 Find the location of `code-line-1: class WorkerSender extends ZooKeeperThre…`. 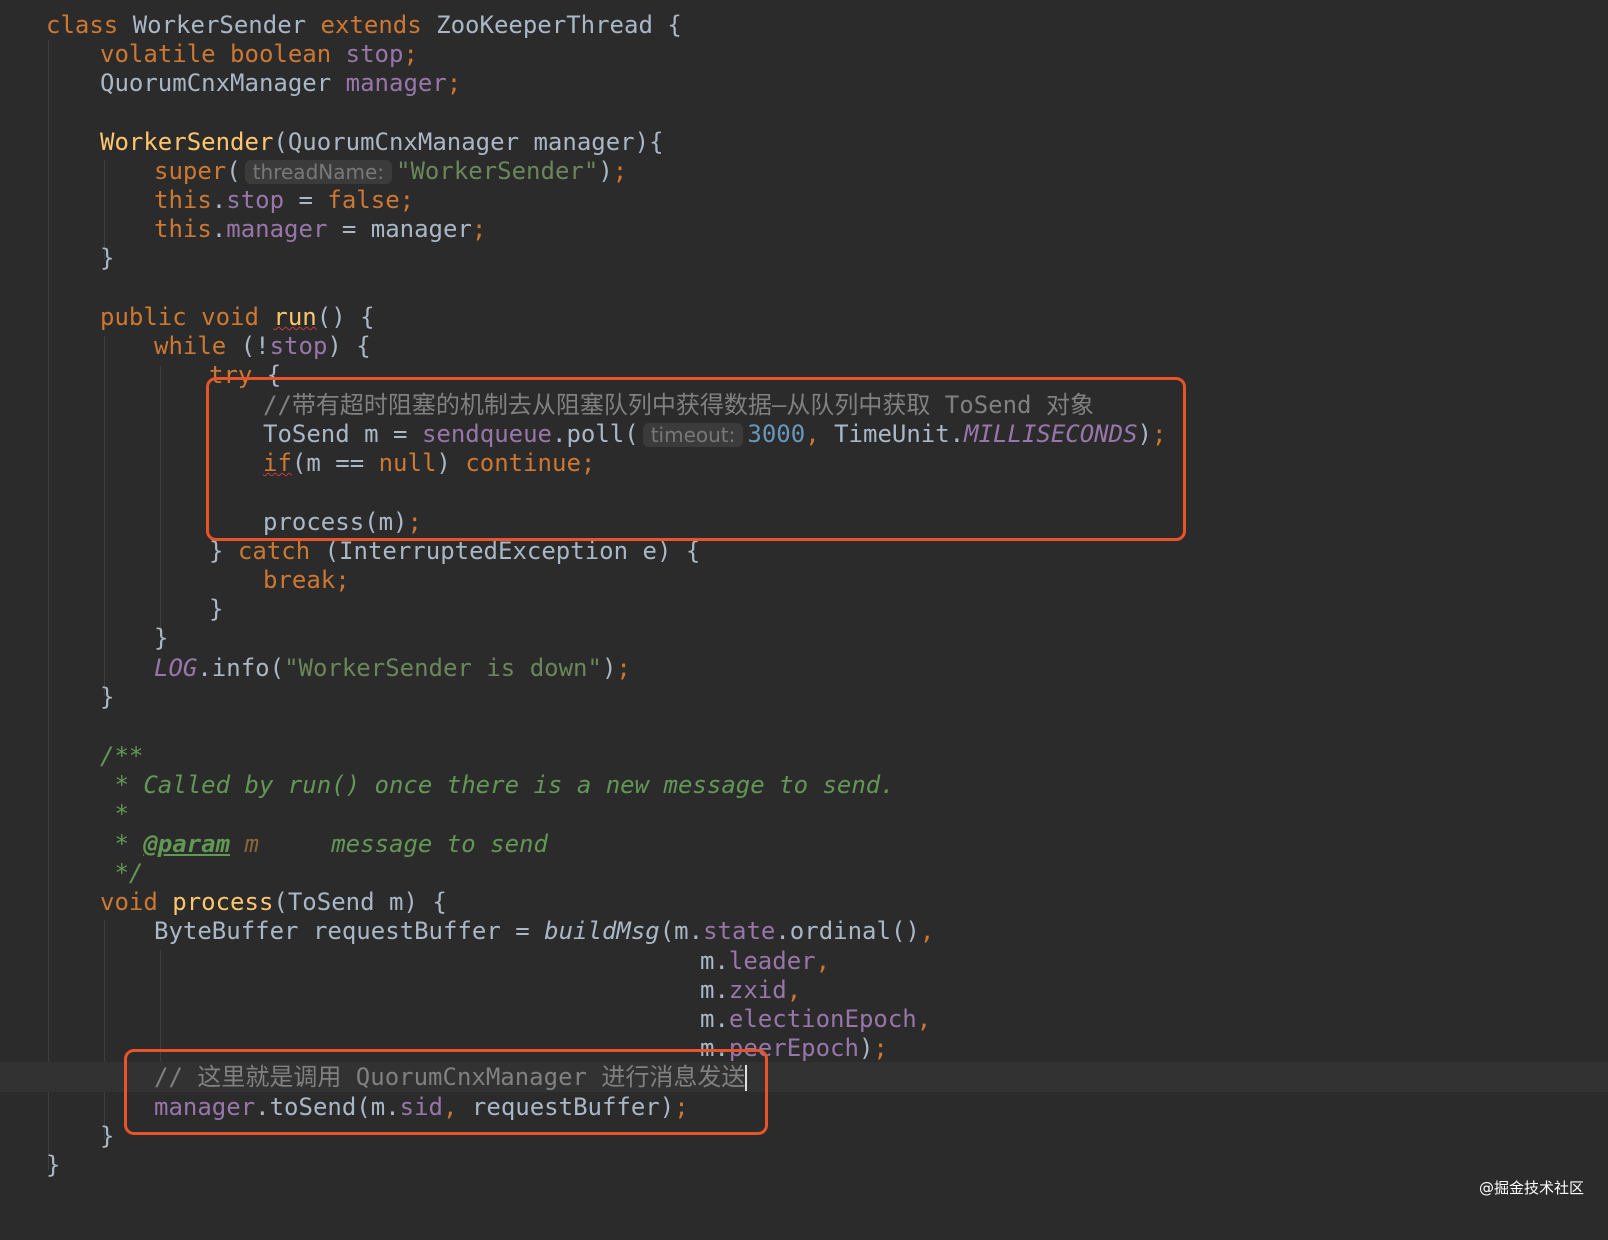

code-line-1: class WorkerSender extends ZooKeeperThre… is located at coordinates (804, 25).